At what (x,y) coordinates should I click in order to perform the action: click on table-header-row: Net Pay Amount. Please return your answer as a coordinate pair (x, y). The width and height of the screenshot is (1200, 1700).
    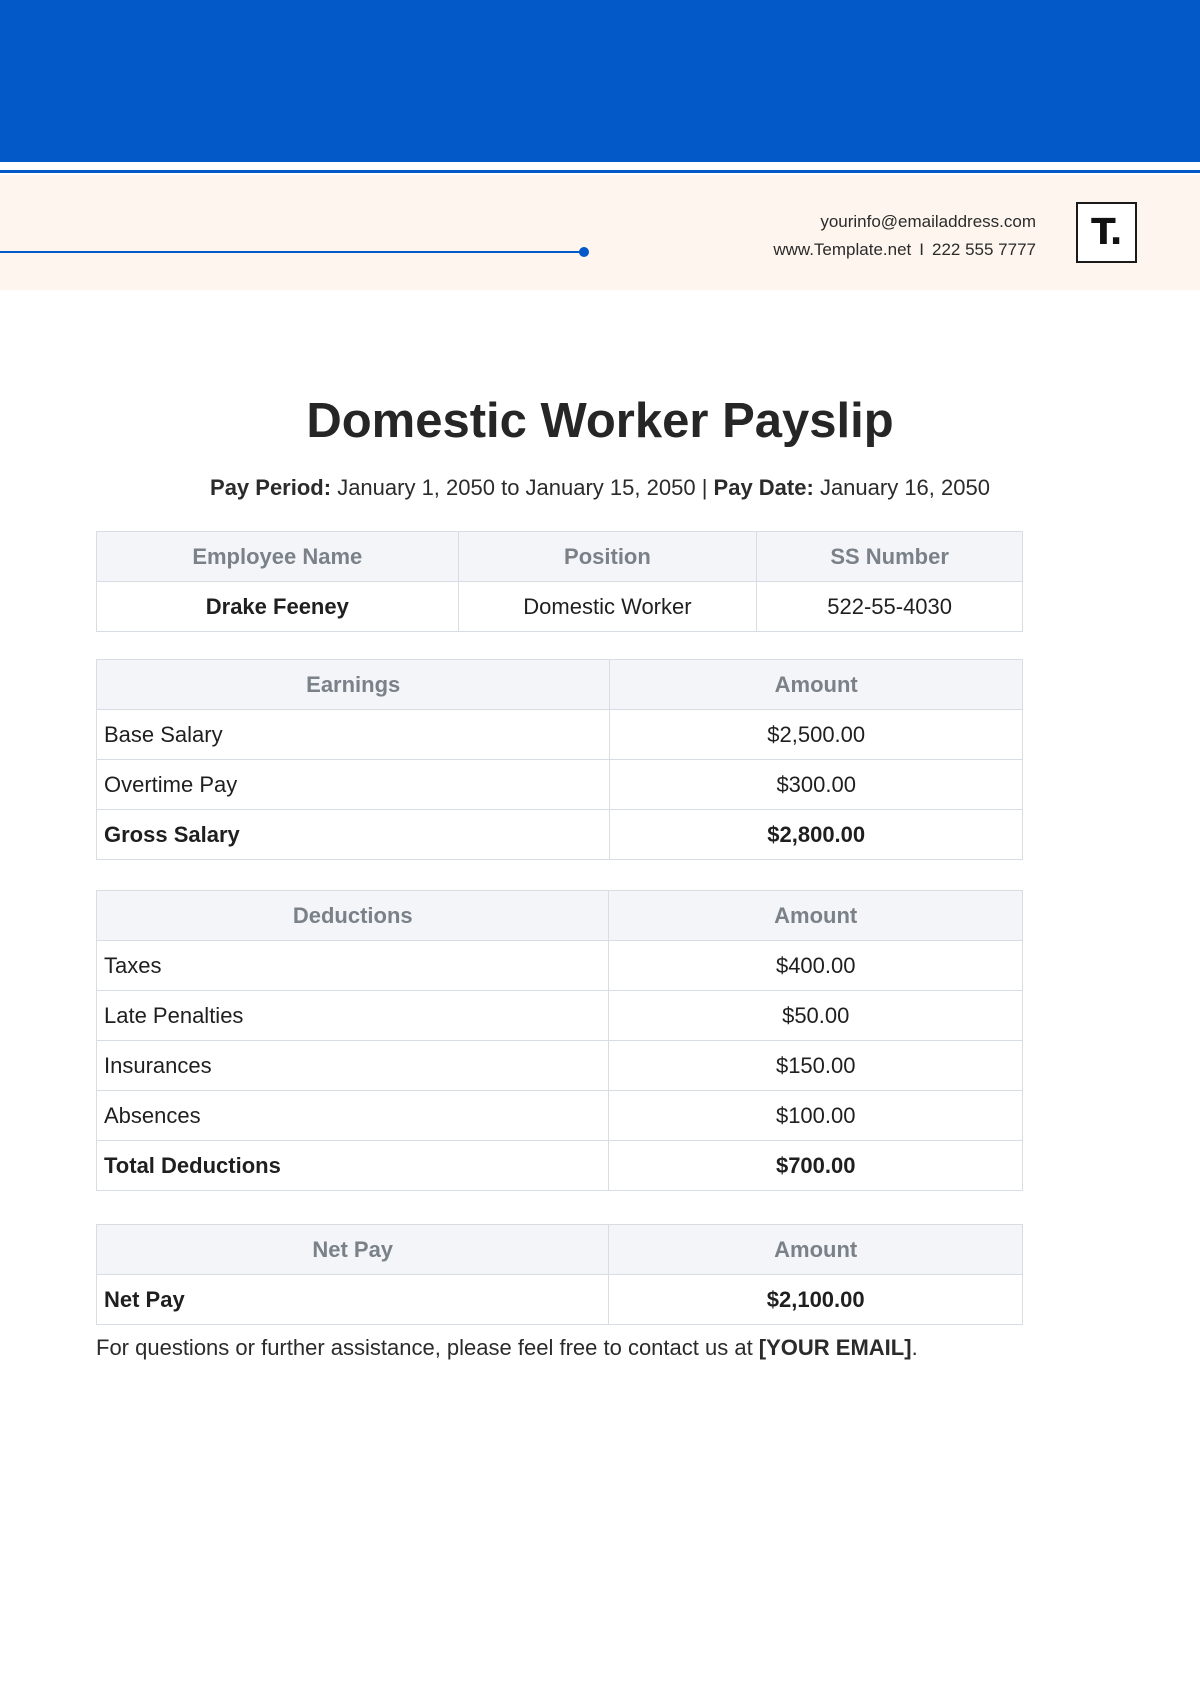
    Looking at the image, I should click on (559, 1249).